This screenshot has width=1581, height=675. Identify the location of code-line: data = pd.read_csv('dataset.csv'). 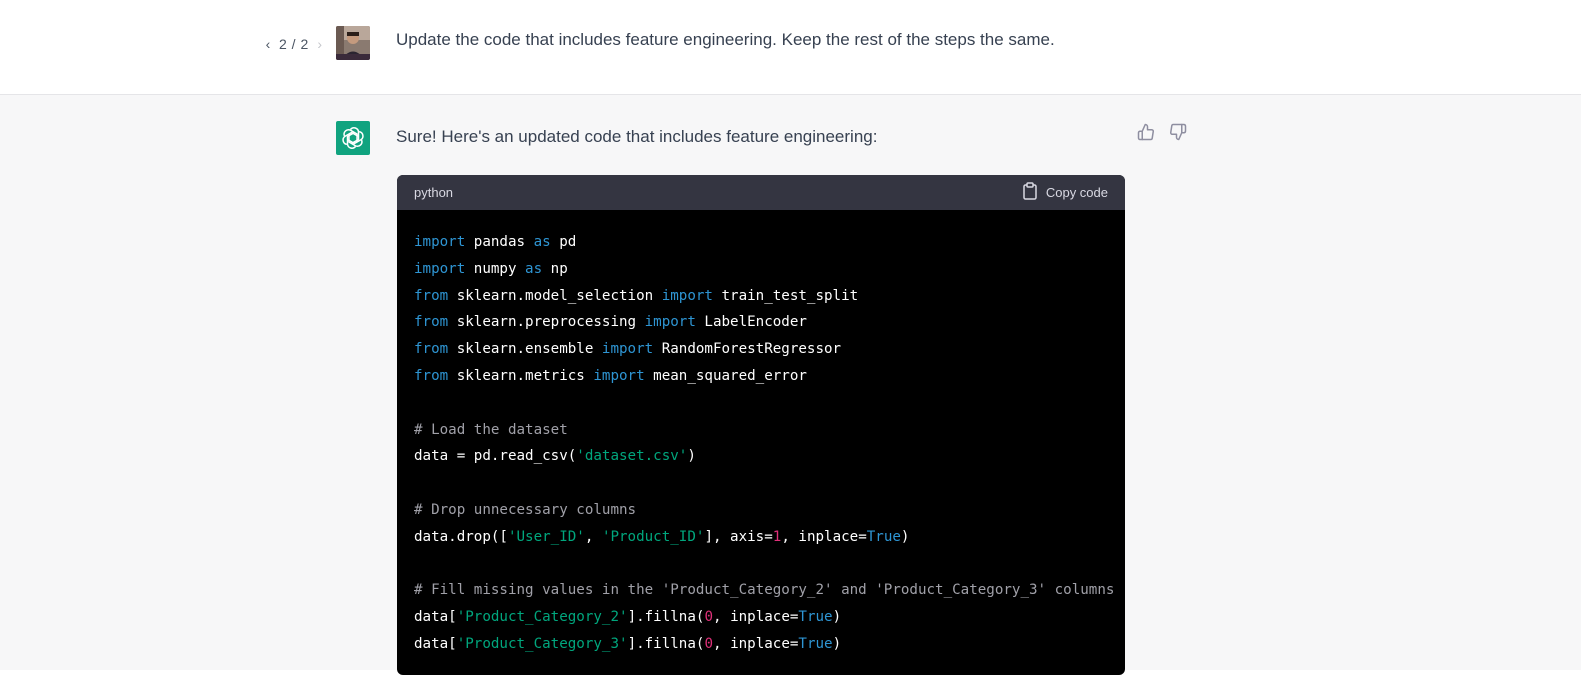
(761, 456).